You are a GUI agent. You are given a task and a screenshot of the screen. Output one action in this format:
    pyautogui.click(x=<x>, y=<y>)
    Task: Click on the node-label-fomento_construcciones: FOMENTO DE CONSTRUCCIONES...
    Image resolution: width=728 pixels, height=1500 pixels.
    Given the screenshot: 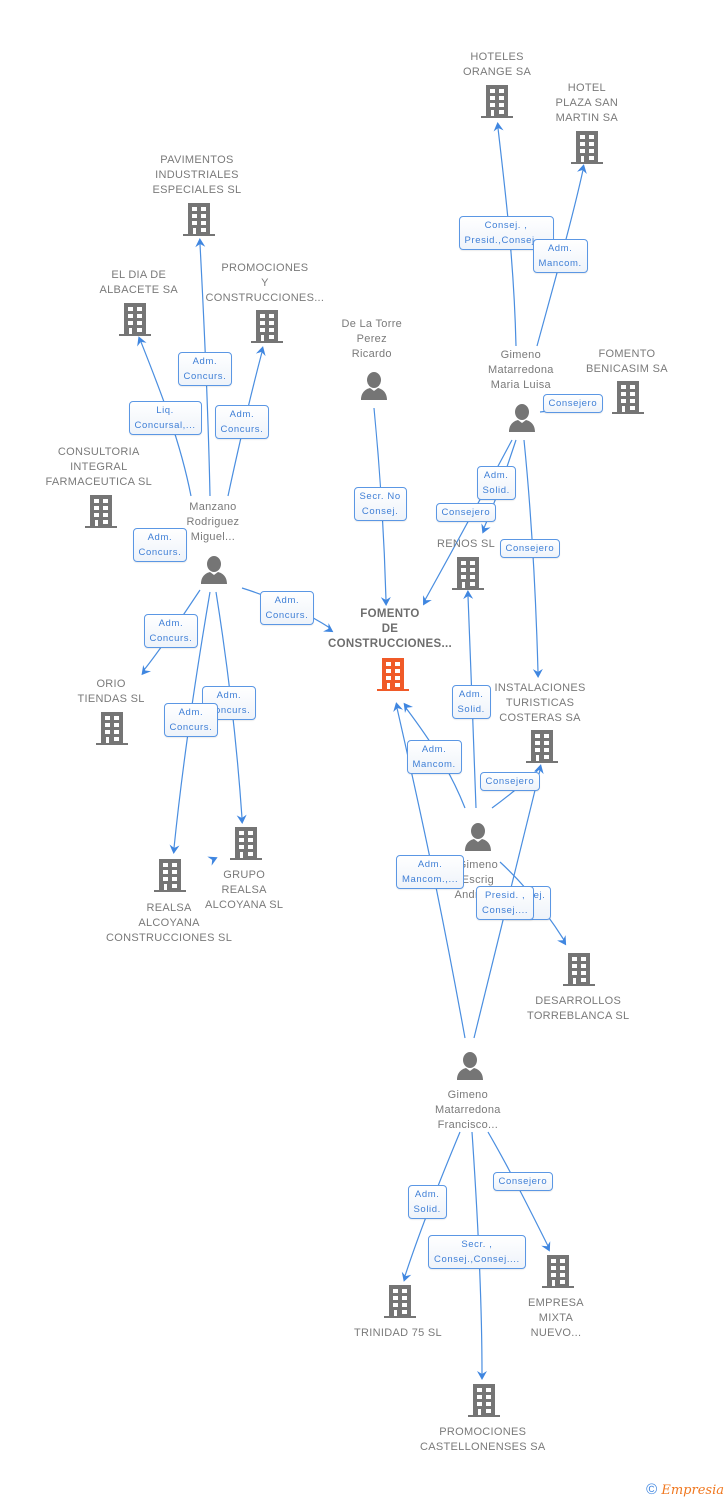 What is the action you would take?
    pyautogui.click(x=390, y=629)
    